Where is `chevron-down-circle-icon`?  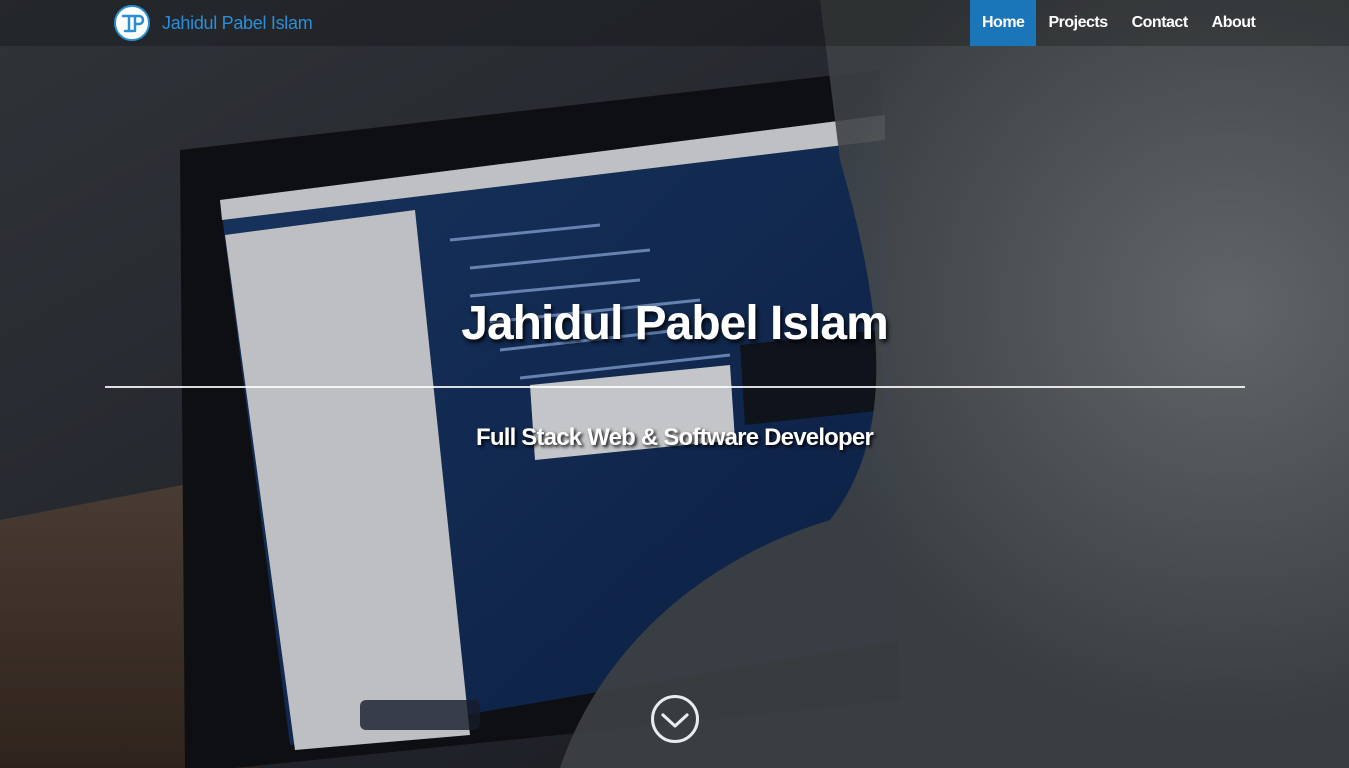
chevron-down-circle-icon is located at coordinates (675, 719).